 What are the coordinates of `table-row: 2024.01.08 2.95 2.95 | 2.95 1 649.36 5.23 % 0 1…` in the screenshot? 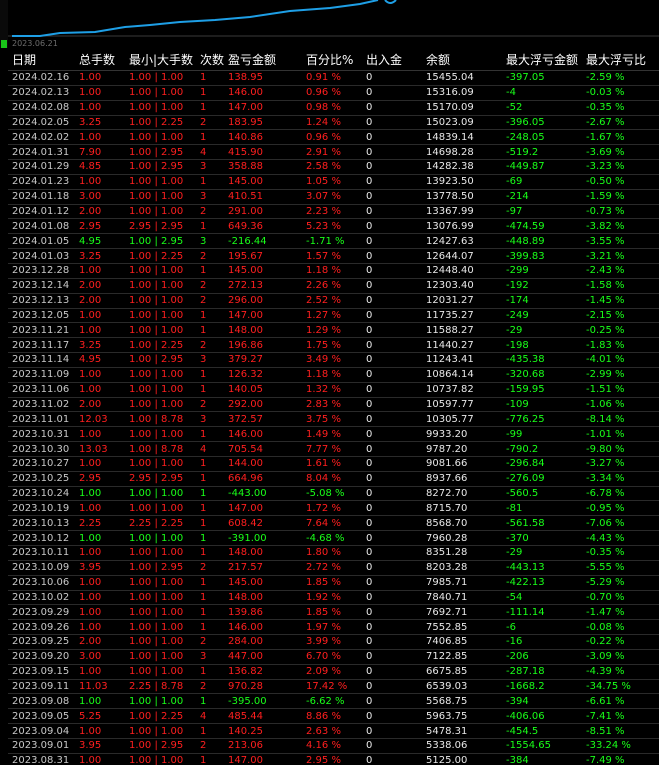 It's located at (329, 226).